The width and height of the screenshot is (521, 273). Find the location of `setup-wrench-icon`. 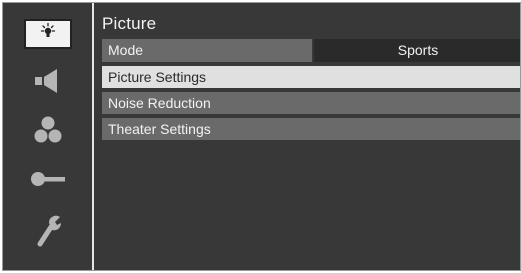

setup-wrench-icon is located at coordinates (48, 232).